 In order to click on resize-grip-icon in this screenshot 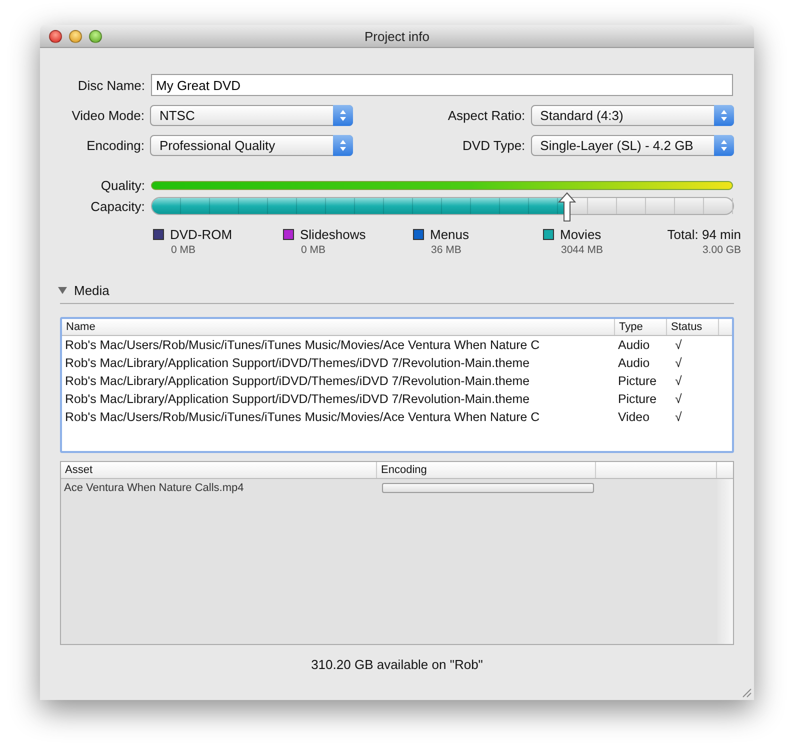, I will do `click(747, 693)`.